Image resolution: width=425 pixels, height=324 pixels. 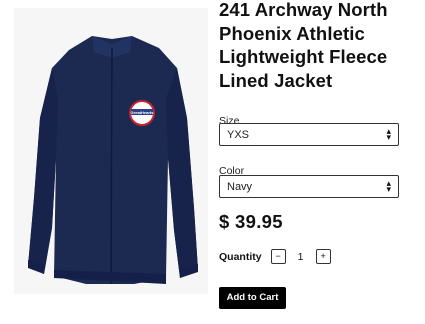 I want to click on logo-text: GreatHearts, so click(x=143, y=112).